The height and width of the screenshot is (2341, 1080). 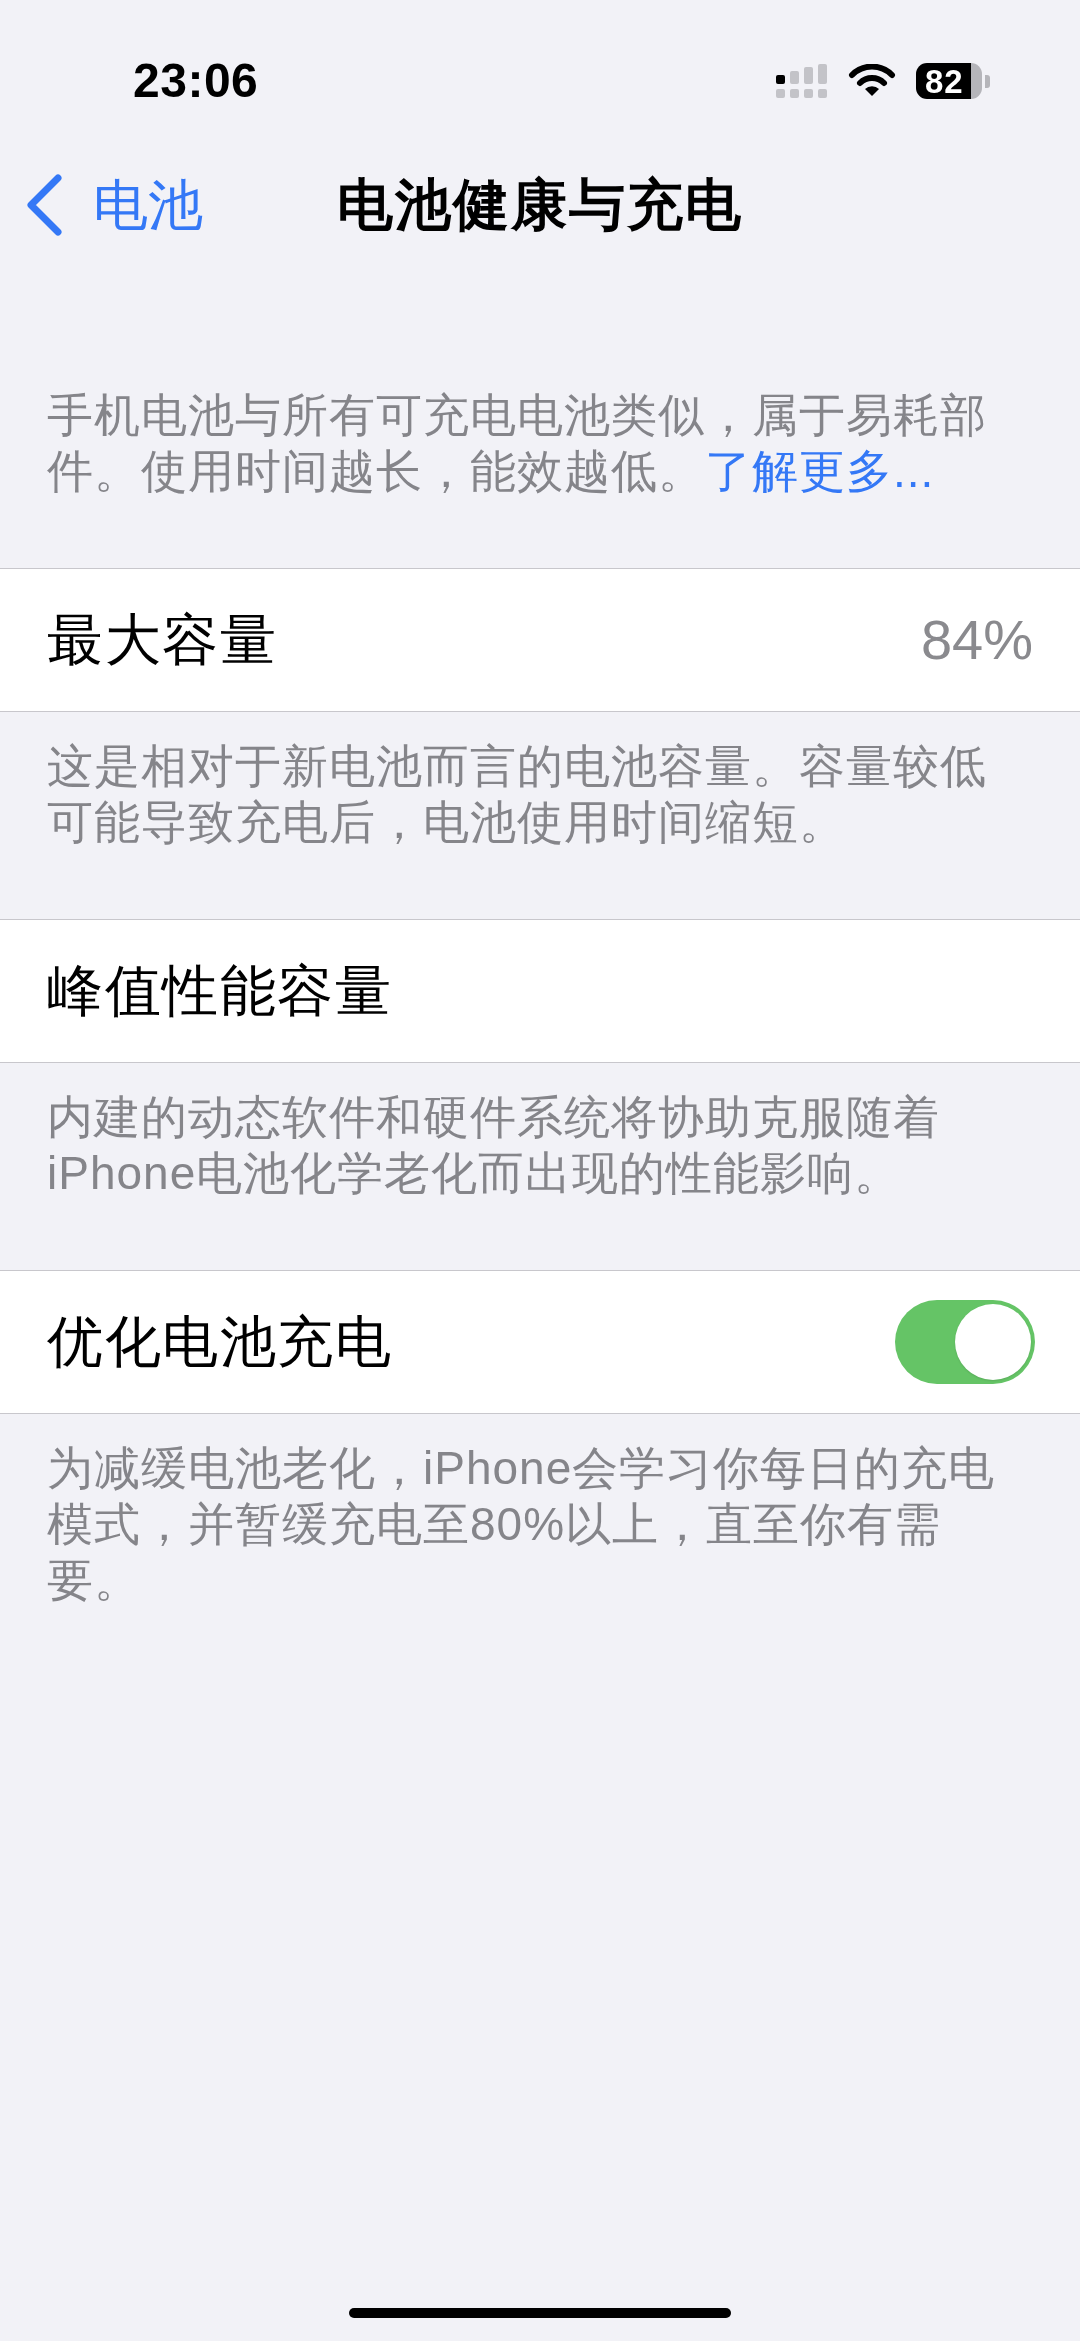 What do you see at coordinates (219, 991) in the screenshot?
I see `row-label: 峰值性能容量` at bounding box center [219, 991].